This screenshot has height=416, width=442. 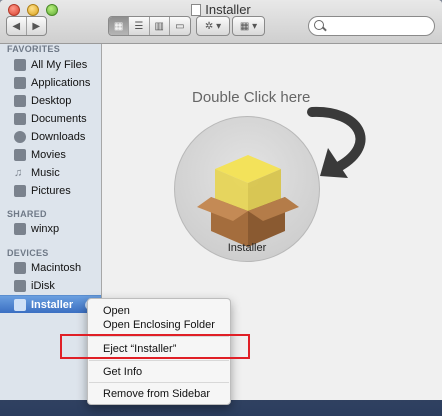 What do you see at coordinates (319, 25) in the screenshot?
I see `search-icon` at bounding box center [319, 25].